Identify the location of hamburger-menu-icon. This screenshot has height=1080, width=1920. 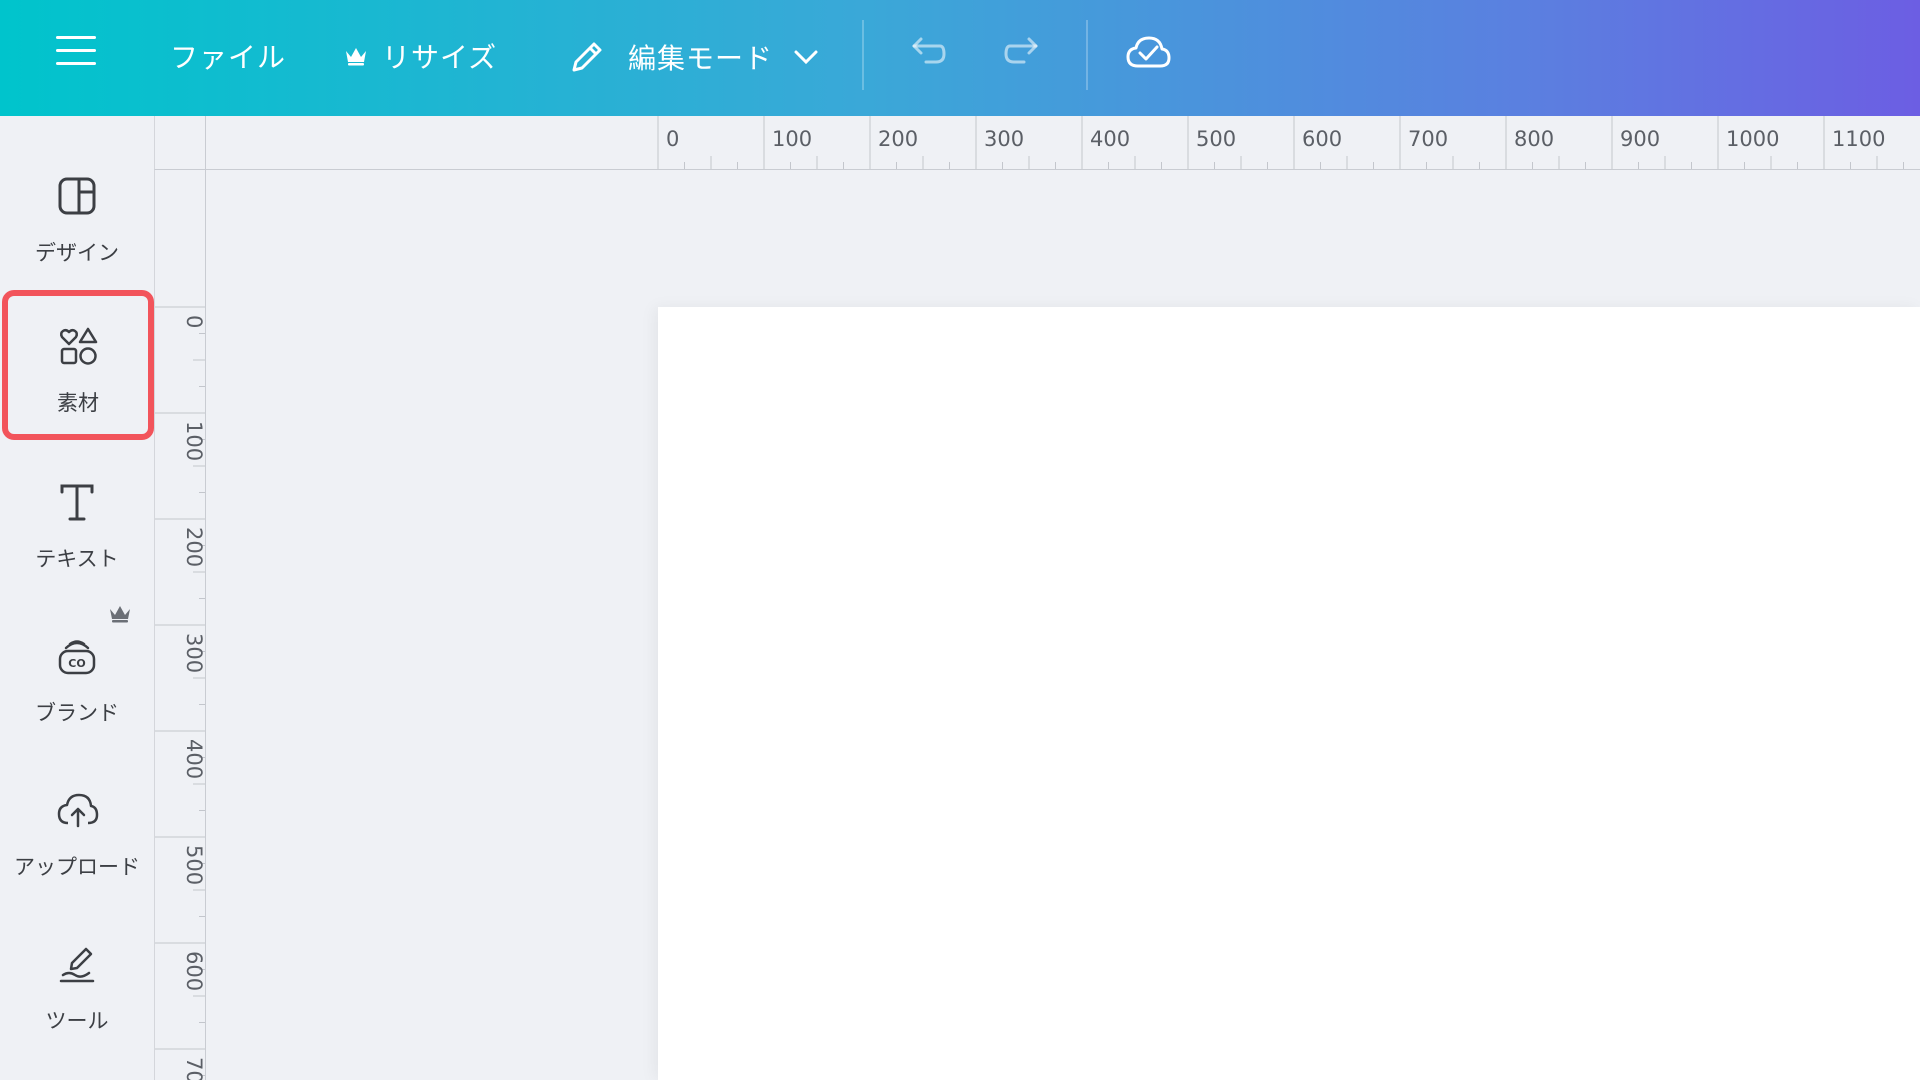
(76, 54).